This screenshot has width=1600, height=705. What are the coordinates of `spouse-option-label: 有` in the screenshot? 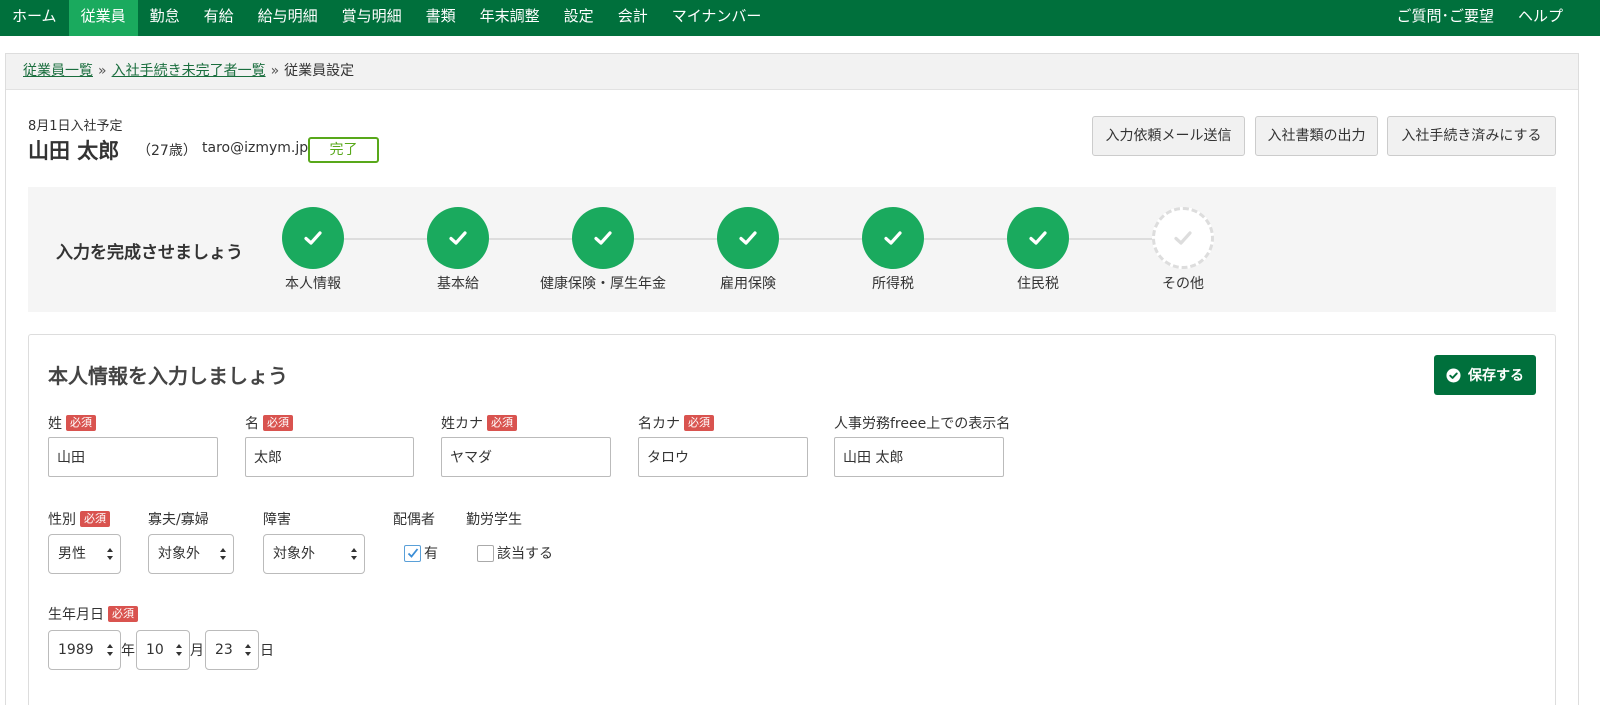 It's located at (431, 554).